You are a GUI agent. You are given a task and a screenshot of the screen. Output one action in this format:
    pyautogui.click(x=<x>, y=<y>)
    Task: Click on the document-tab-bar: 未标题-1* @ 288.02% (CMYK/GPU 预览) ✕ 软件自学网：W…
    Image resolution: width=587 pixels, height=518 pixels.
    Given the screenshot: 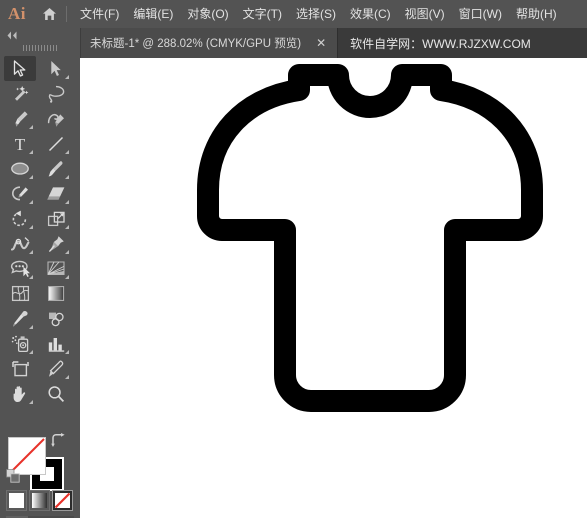 What is the action you would take?
    pyautogui.click(x=333, y=43)
    